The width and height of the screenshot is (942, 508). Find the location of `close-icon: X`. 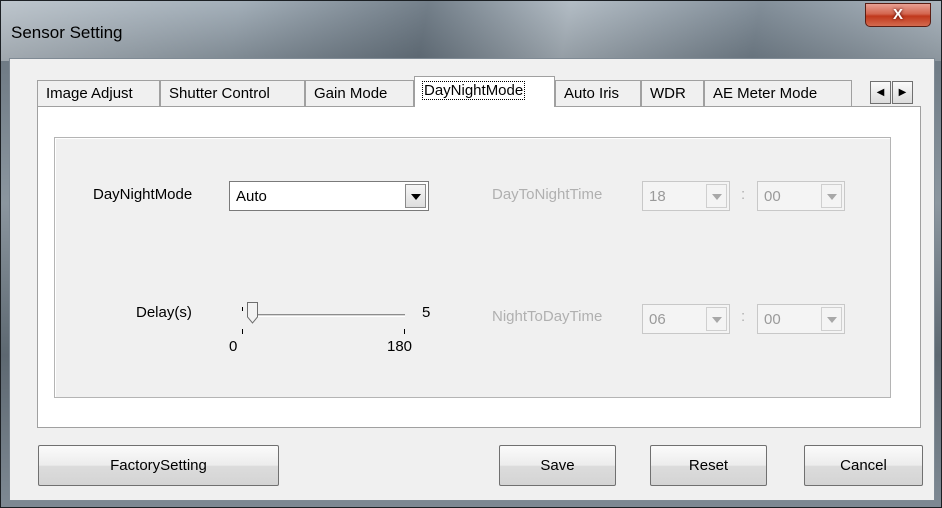

close-icon: X is located at coordinates (897, 14).